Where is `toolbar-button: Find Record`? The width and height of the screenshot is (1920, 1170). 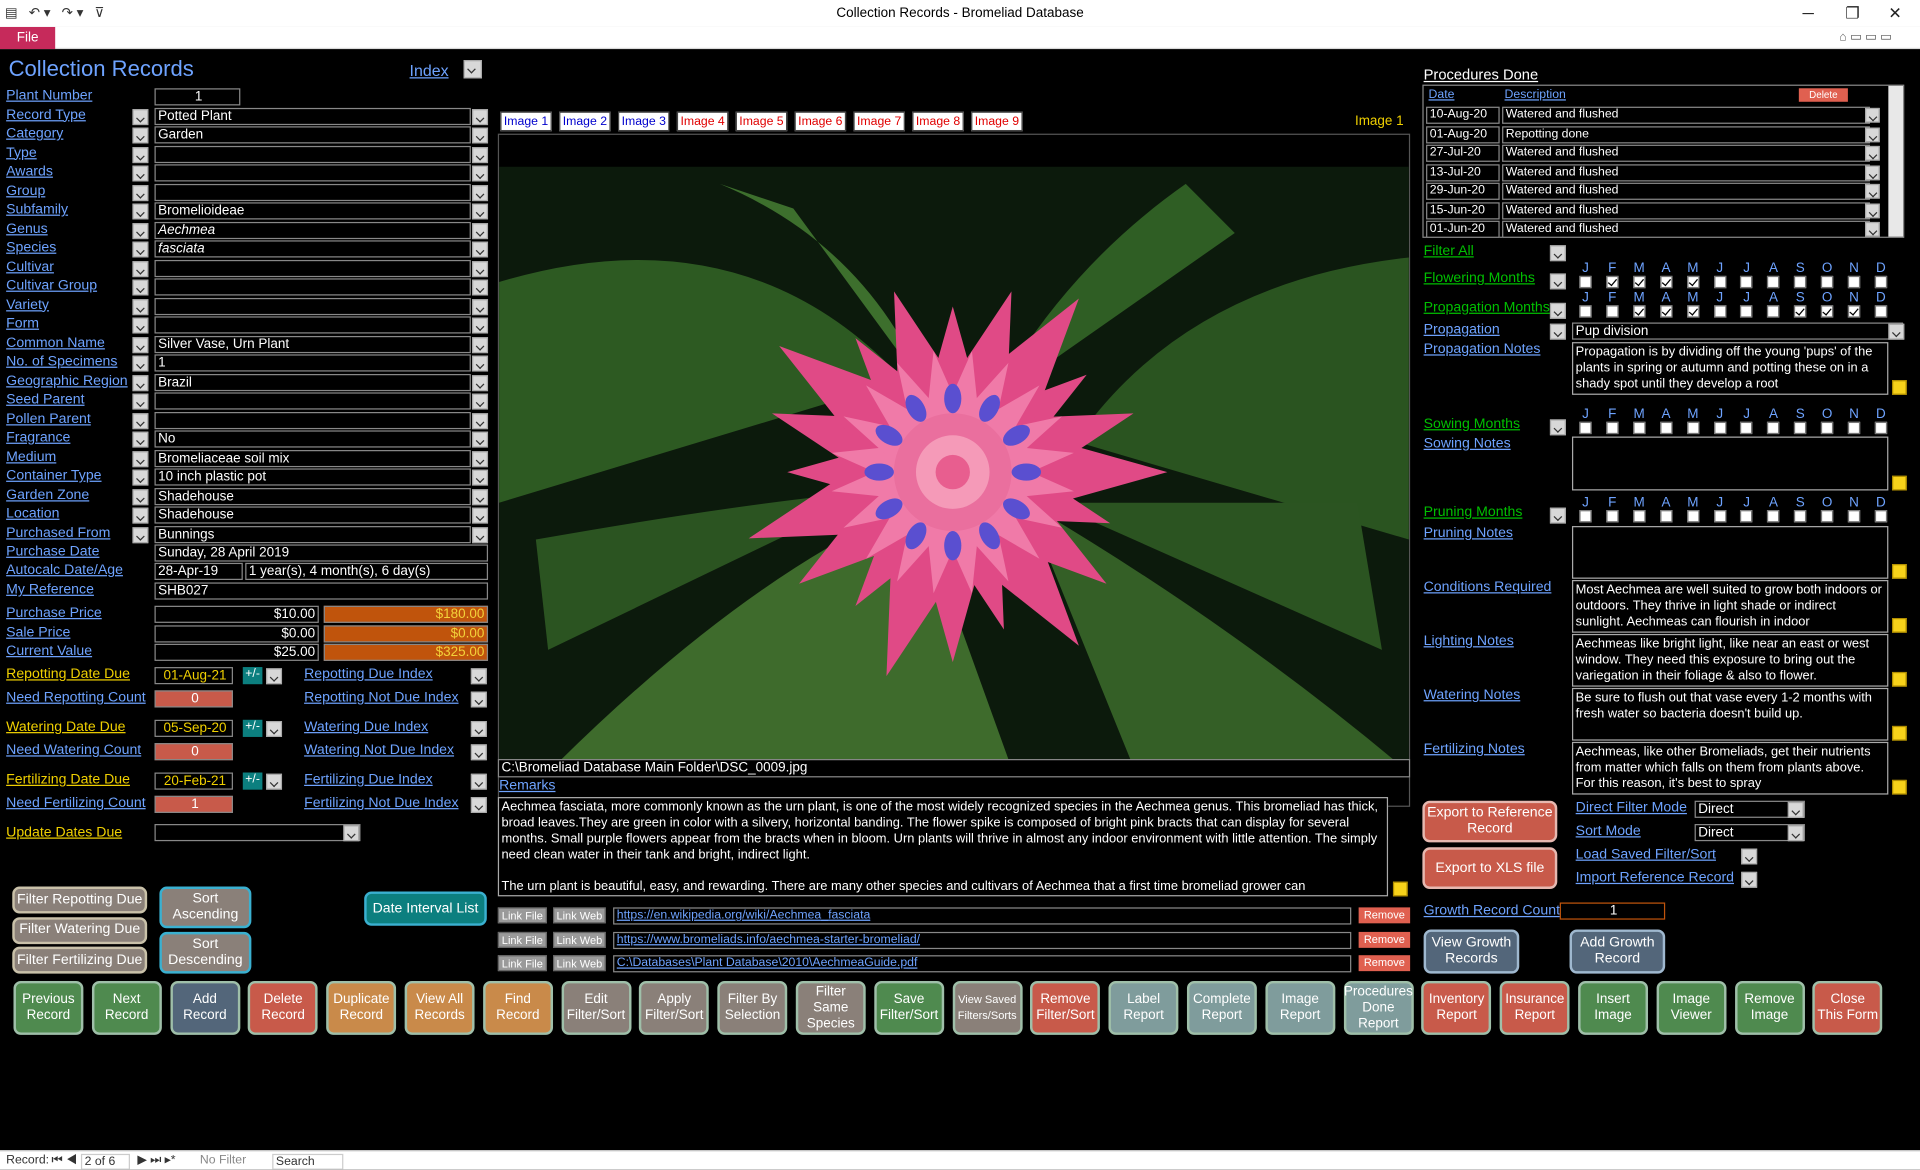 toolbar-button: Find Record is located at coordinates (517, 1007).